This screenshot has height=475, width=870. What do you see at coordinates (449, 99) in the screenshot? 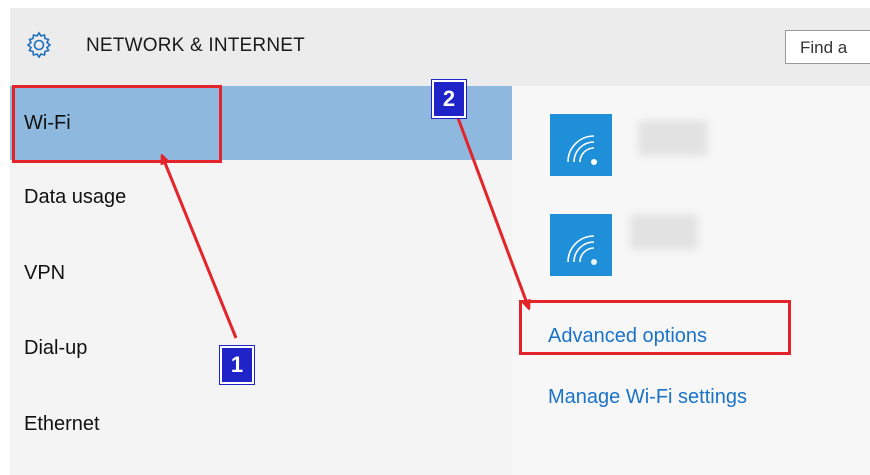
I see `annotation-badge-2: 2` at bounding box center [449, 99].